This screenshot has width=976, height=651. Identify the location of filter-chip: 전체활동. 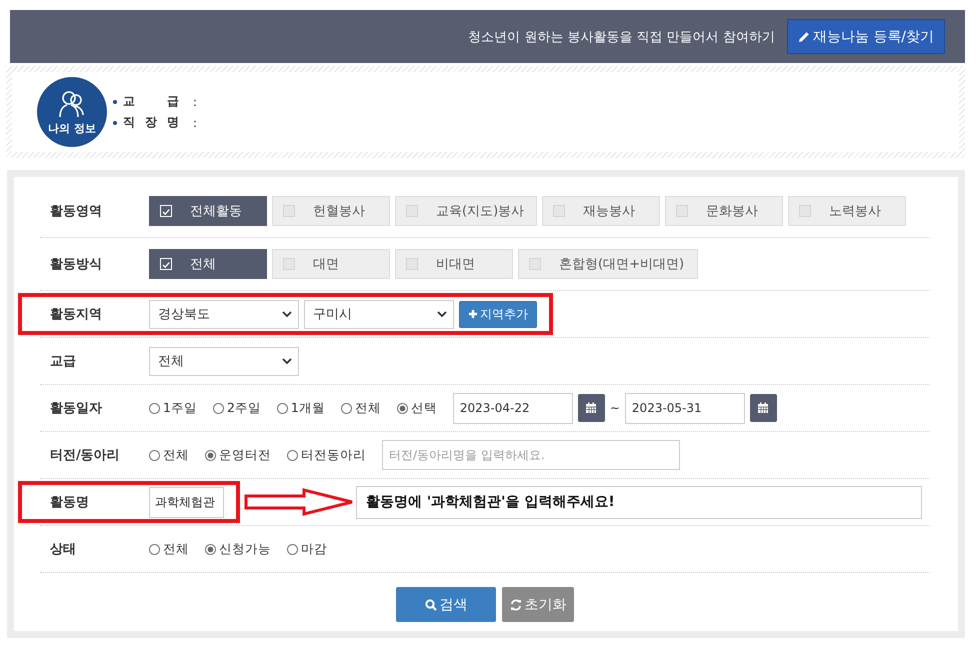
(208, 211).